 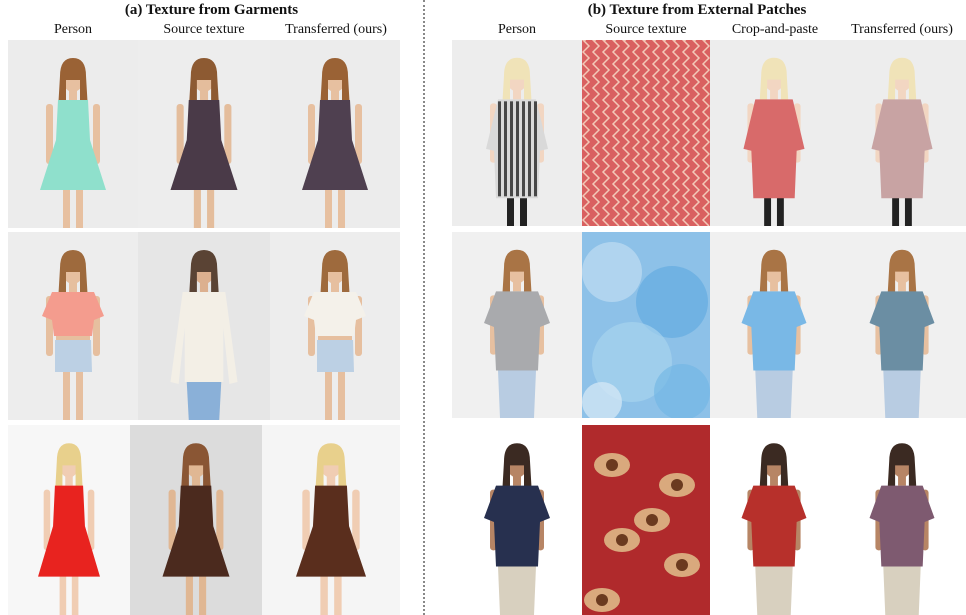 What do you see at coordinates (517, 133) in the screenshot?
I see `tile-b1-person` at bounding box center [517, 133].